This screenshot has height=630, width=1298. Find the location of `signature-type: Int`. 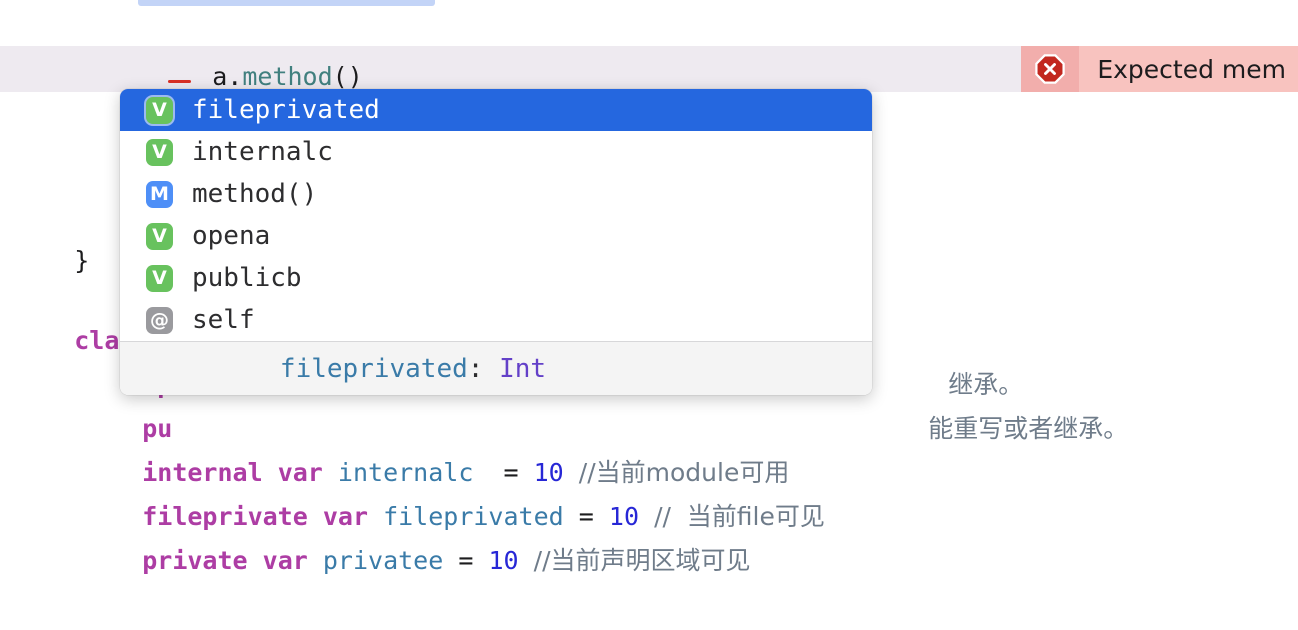

signature-type: Int is located at coordinates (523, 368).